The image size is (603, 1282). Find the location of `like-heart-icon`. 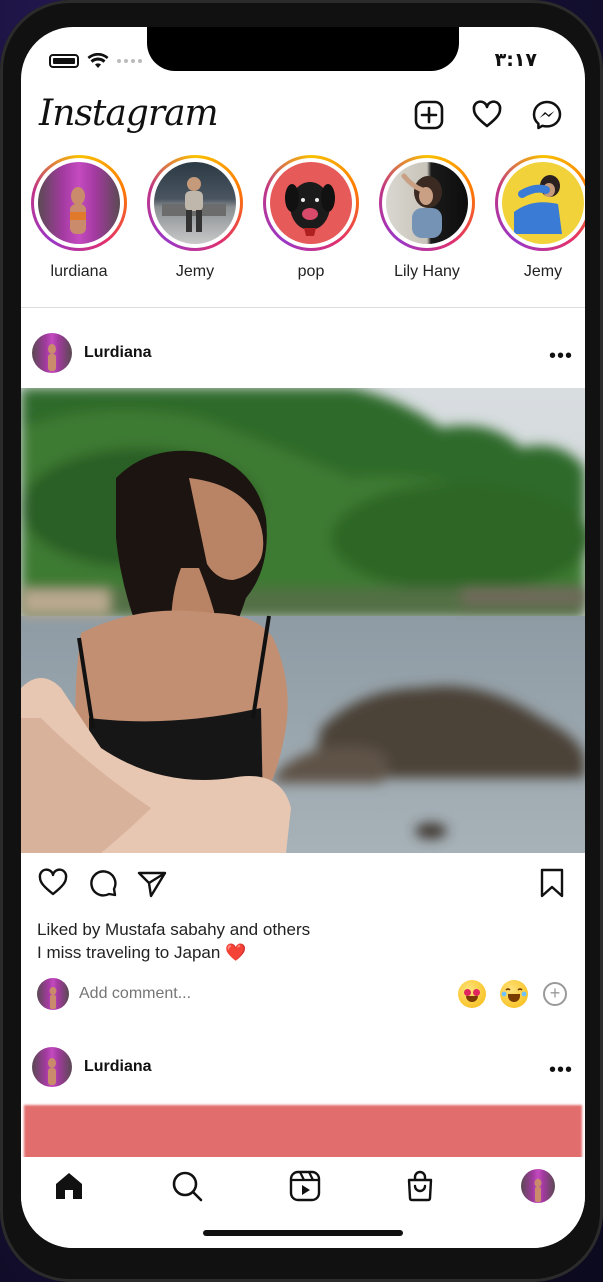

like-heart-icon is located at coordinates (53, 883).